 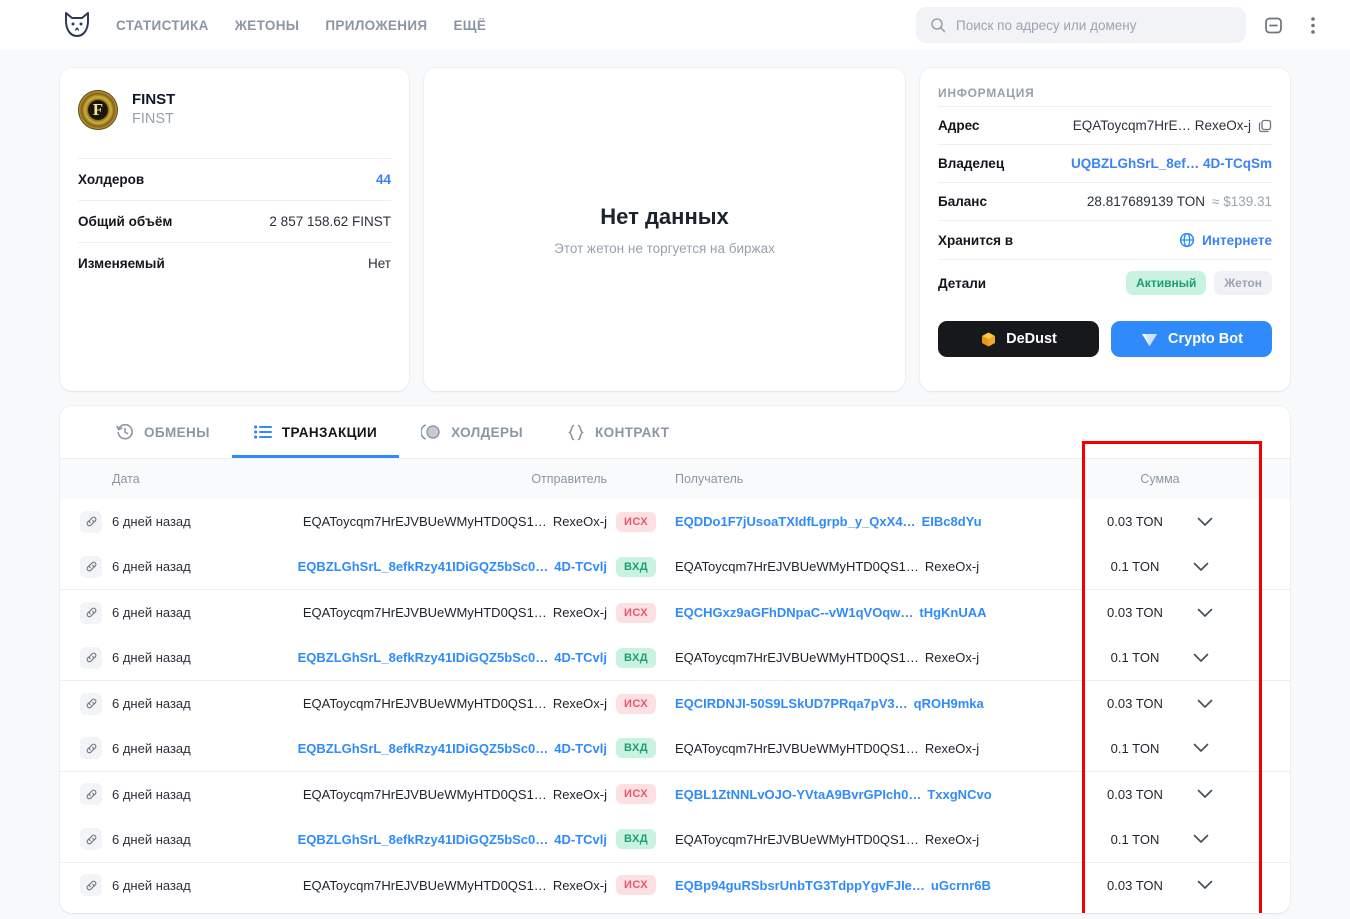 What do you see at coordinates (1237, 240) in the screenshot?
I see `info-stored-value: Интернете` at bounding box center [1237, 240].